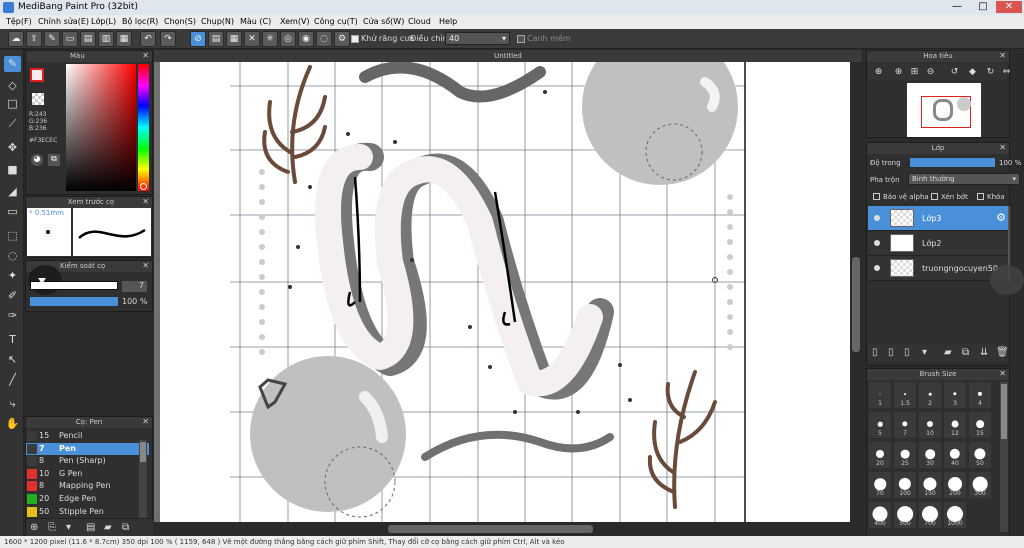 The image size is (1024, 548). What do you see at coordinates (383, 21) in the screenshot?
I see `menu-window: Cửa sổ(W)` at bounding box center [383, 21].